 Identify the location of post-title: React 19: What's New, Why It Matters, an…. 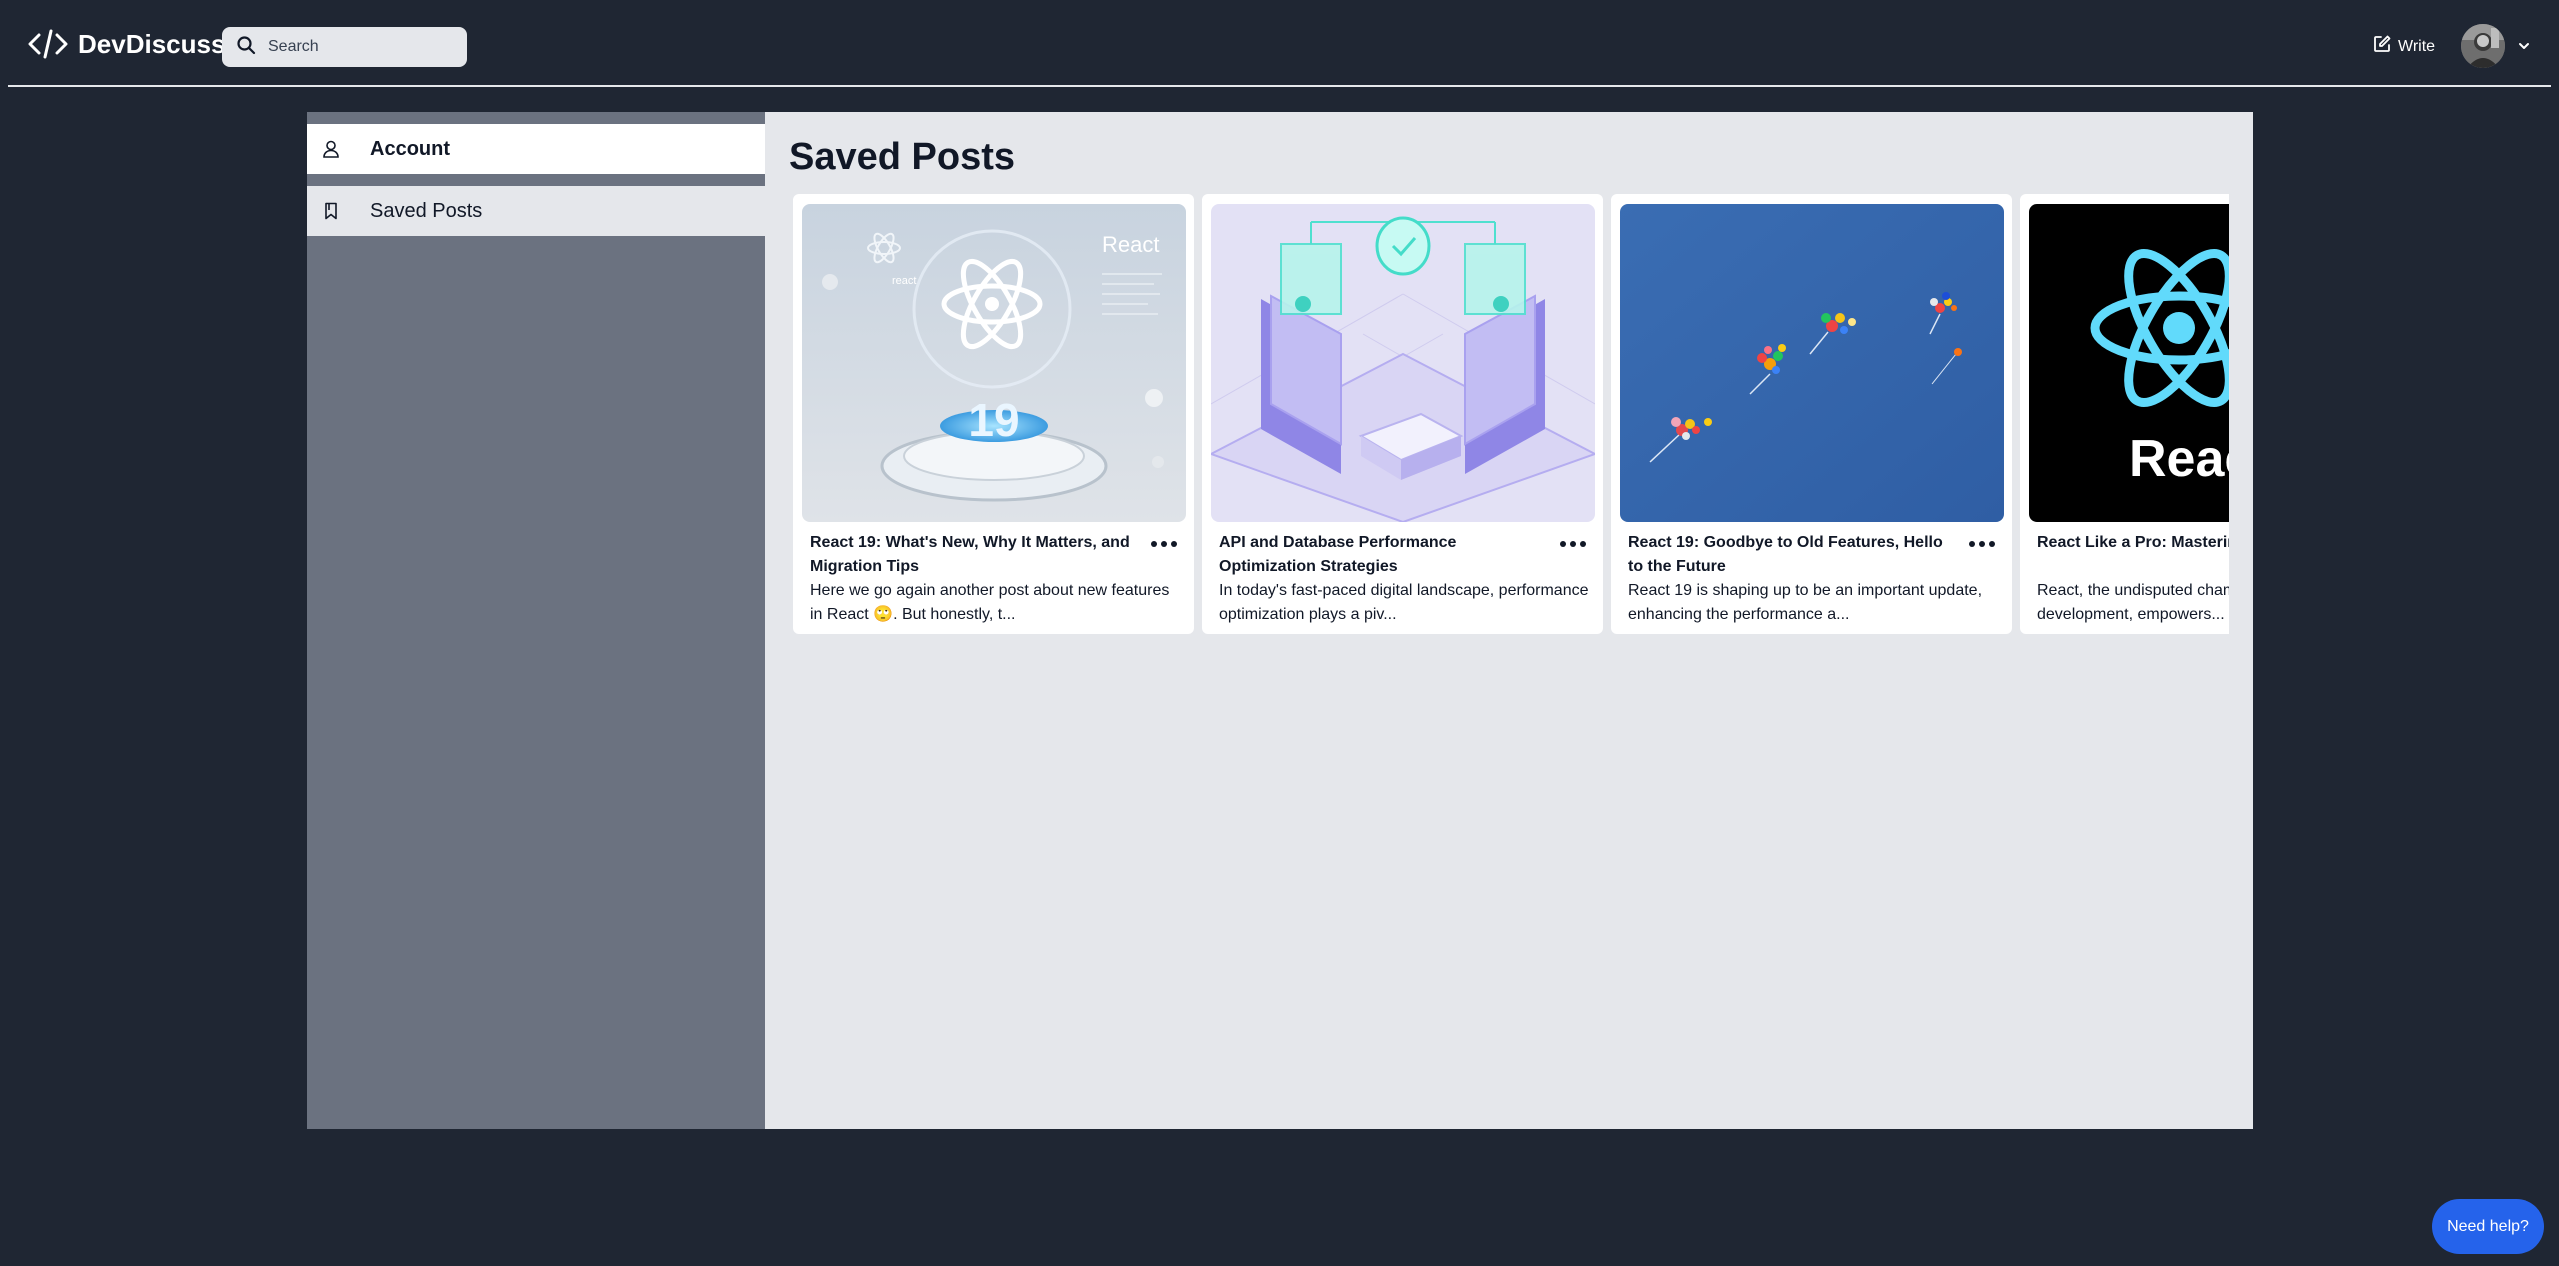
(970, 555).